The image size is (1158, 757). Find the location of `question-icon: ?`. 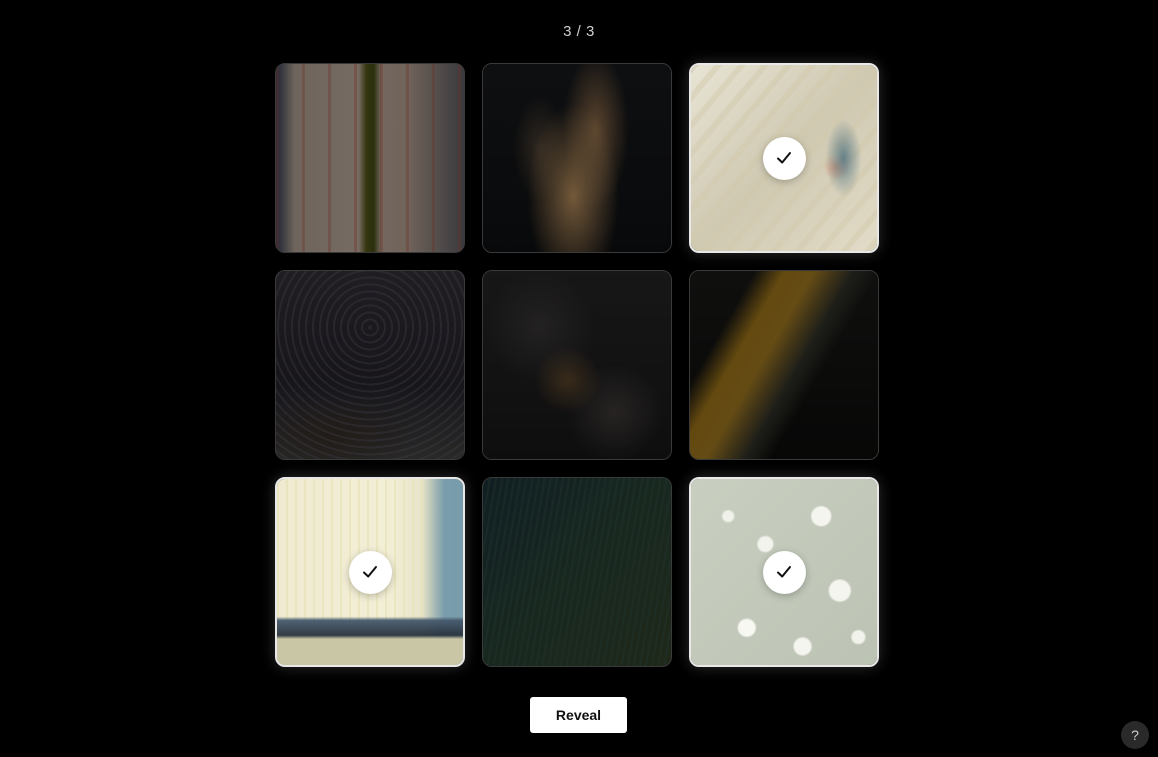

question-icon: ? is located at coordinates (1135, 735).